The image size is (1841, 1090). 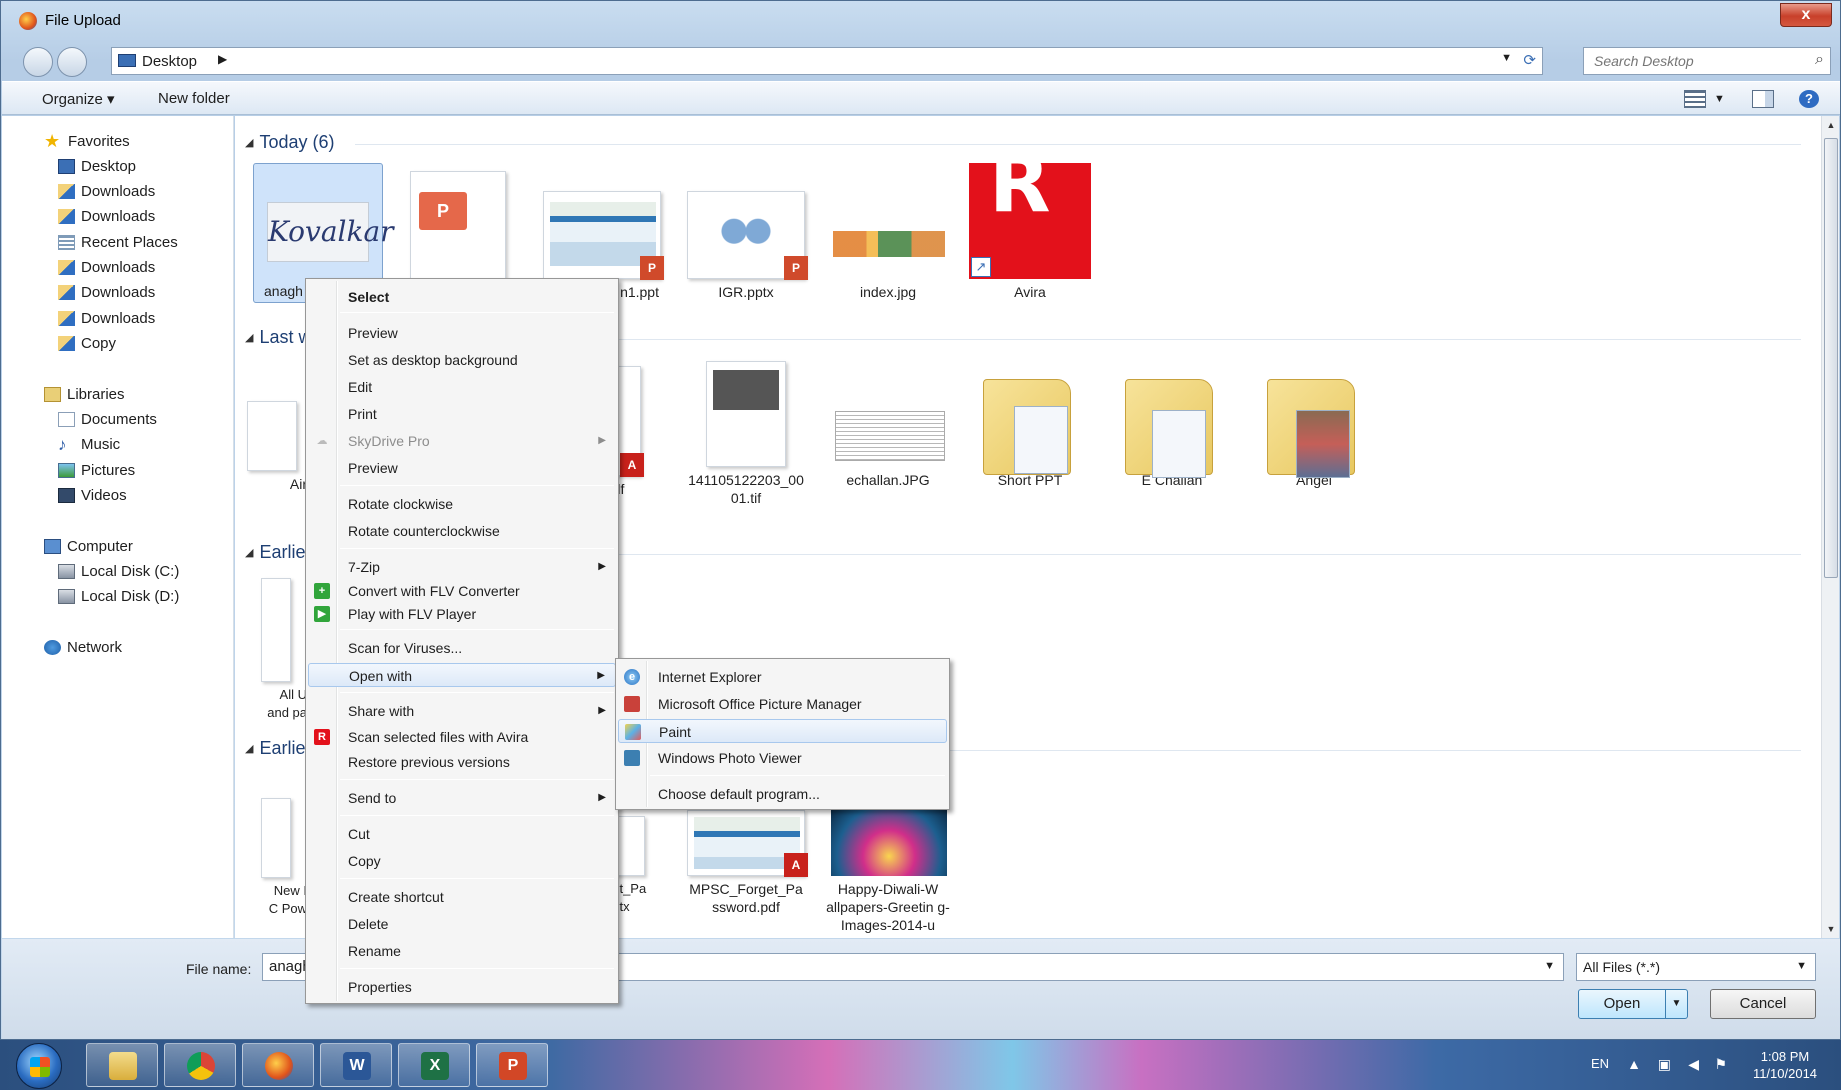 I want to click on nav-item-copy: Copy, so click(x=87, y=343).